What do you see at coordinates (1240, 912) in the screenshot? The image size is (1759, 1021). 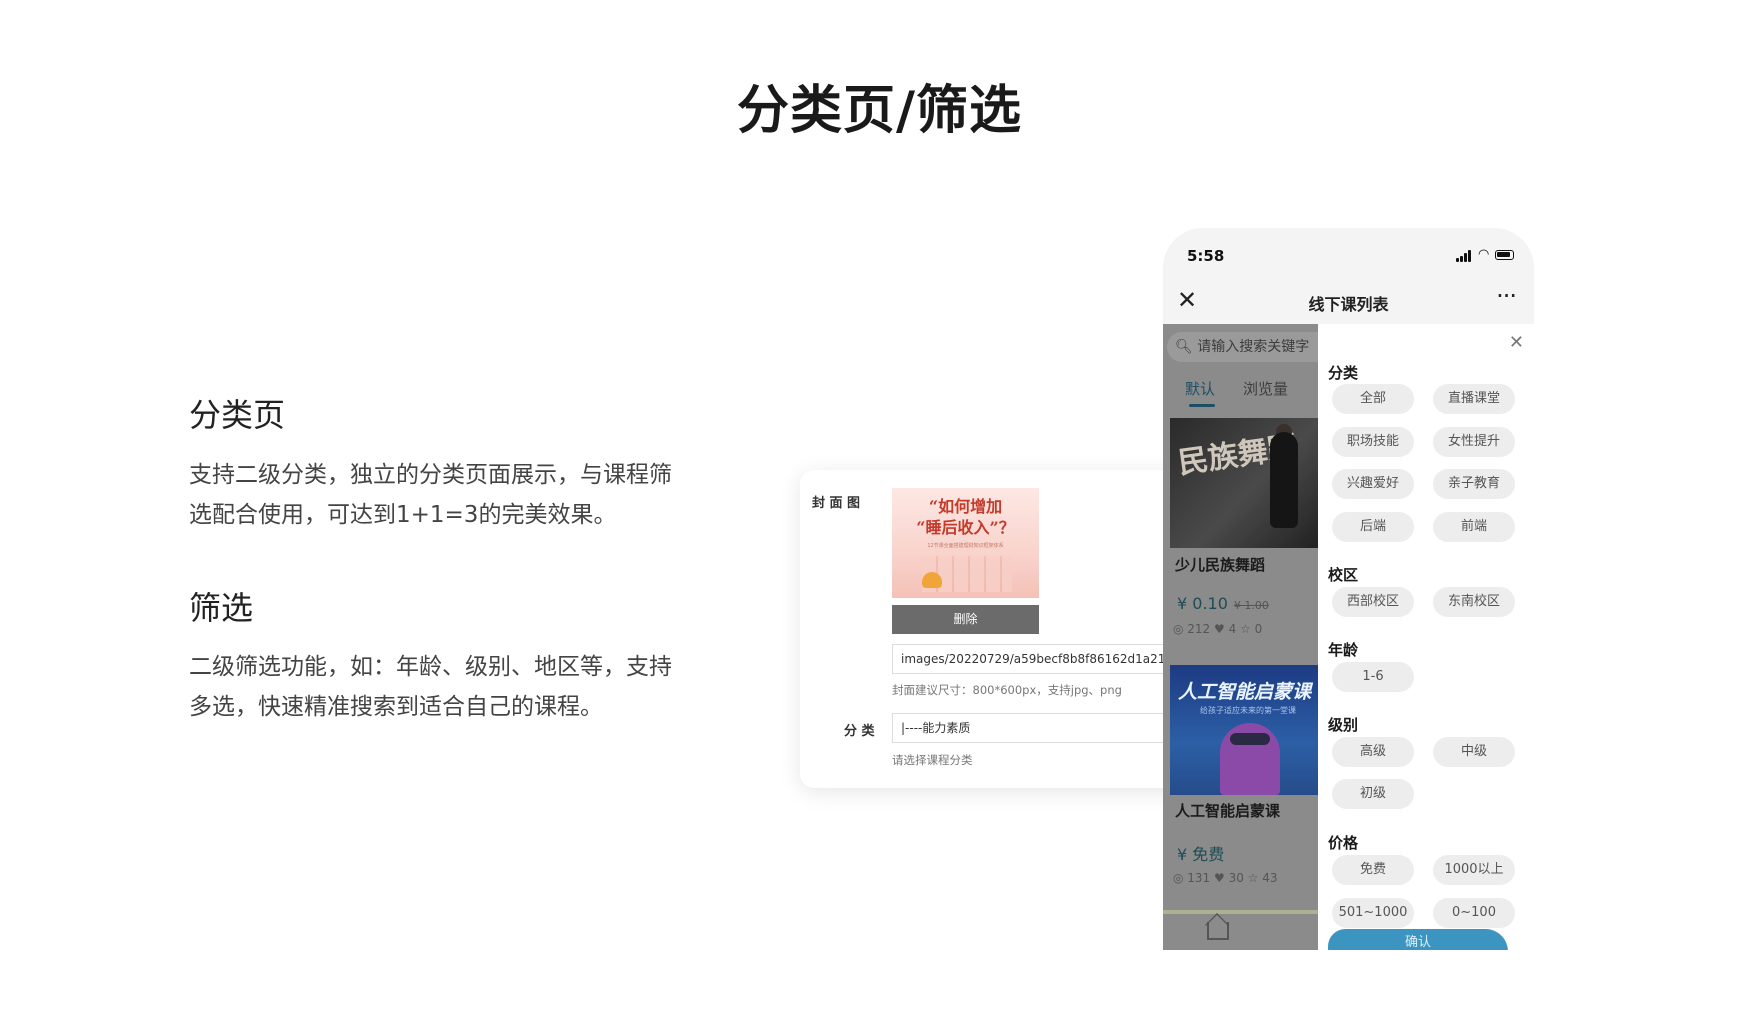 I see `course-image` at bounding box center [1240, 912].